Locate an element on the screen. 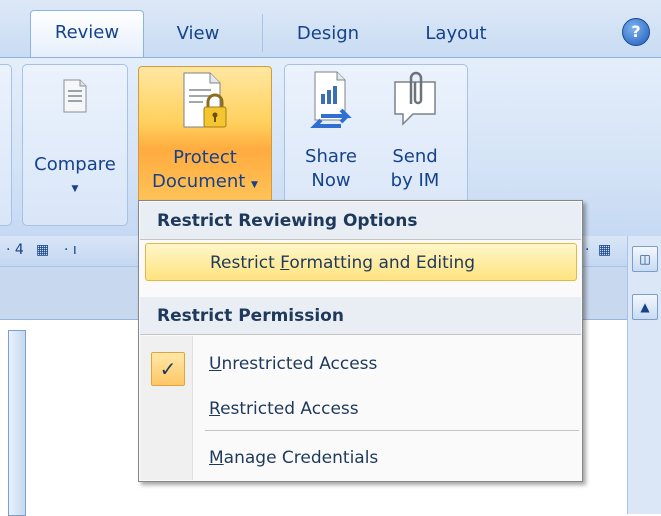  lock-document-icon is located at coordinates (205, 100).